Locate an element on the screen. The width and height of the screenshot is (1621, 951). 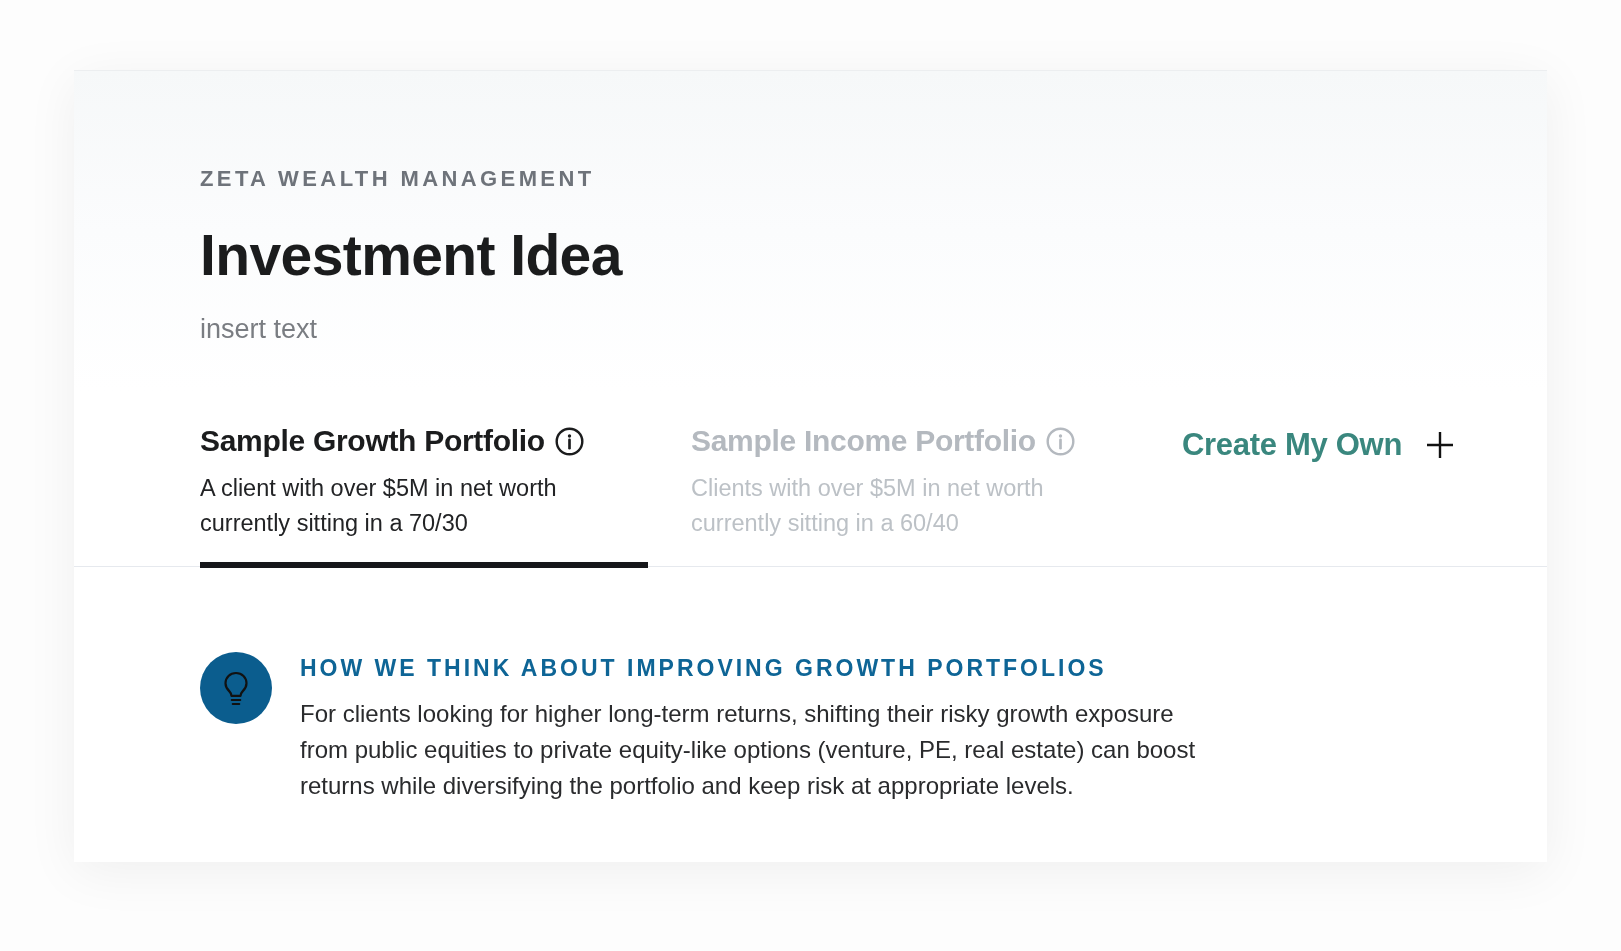
tab-description: A client with over $5M in net worth currently sitting in a 70/30 is located at coordinates (379, 506).